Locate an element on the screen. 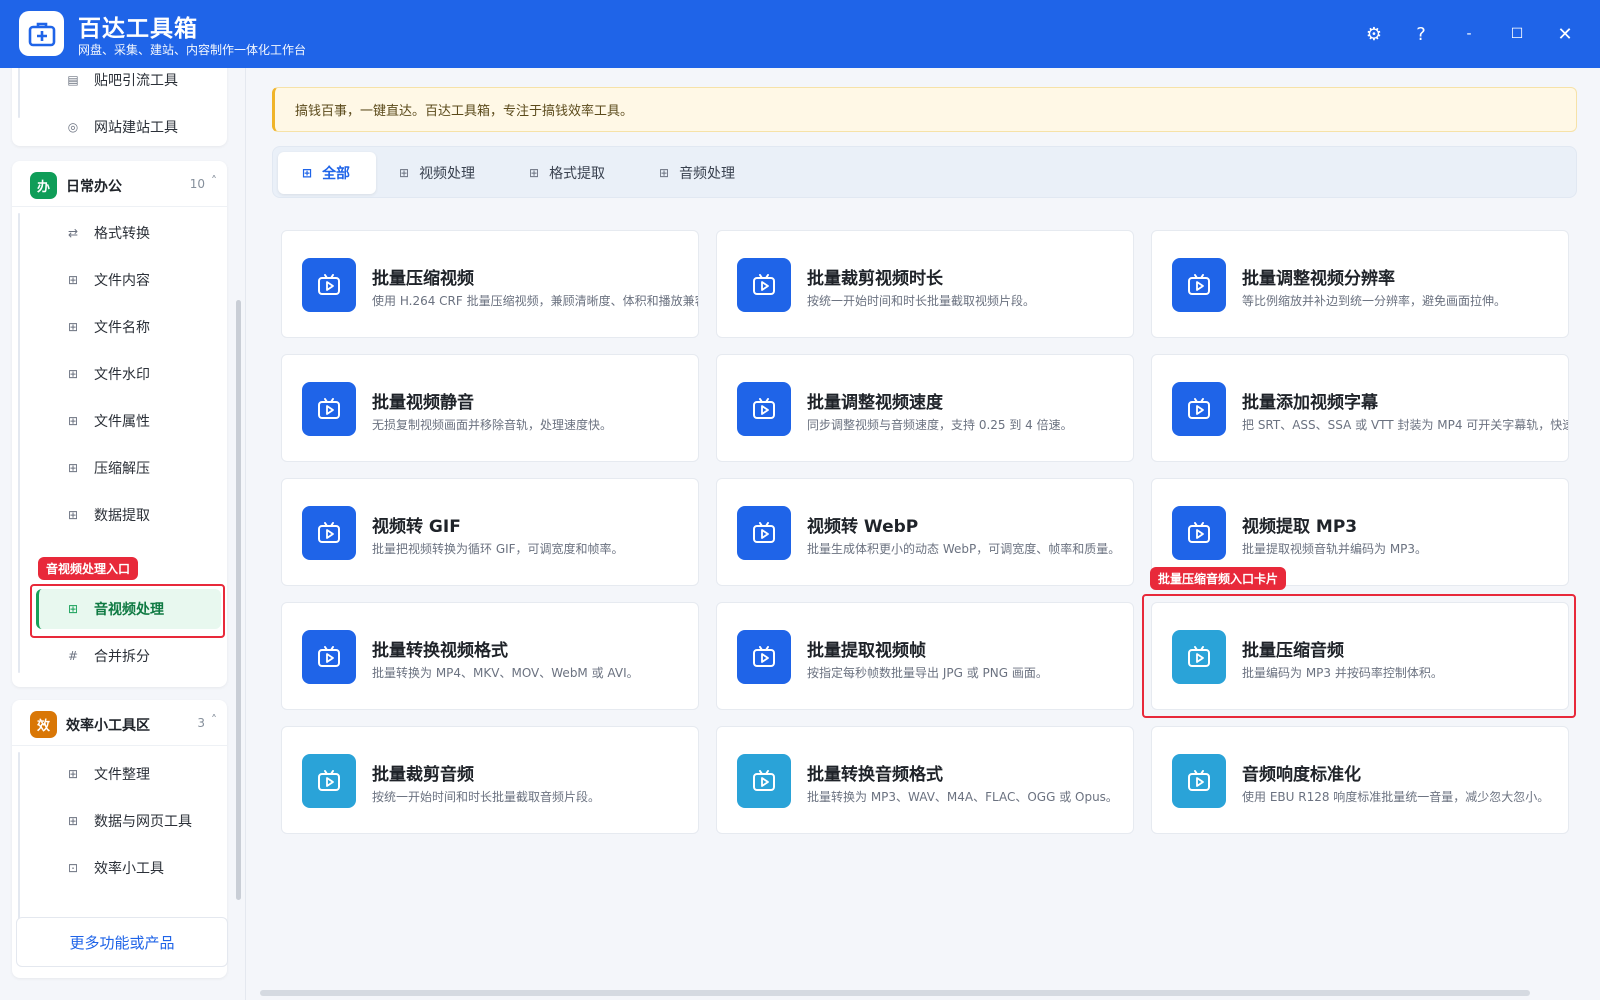  swap-icon: ⇄ is located at coordinates (73, 233).